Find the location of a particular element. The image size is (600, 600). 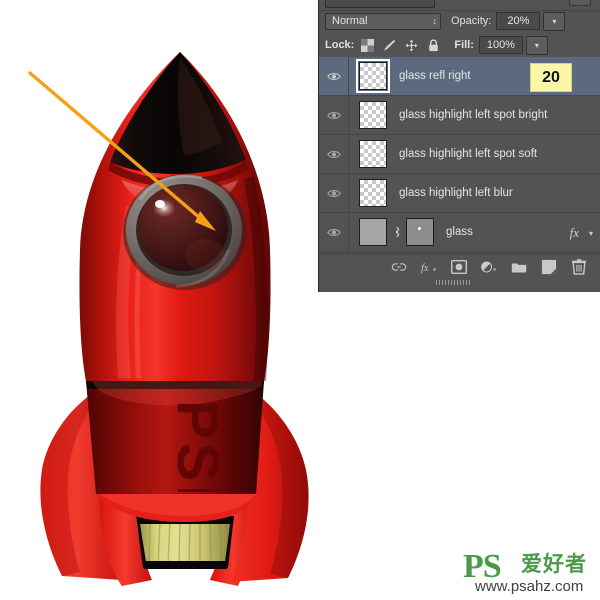

blend-mode-stepper-icon: ↕ is located at coordinates (435, 20).